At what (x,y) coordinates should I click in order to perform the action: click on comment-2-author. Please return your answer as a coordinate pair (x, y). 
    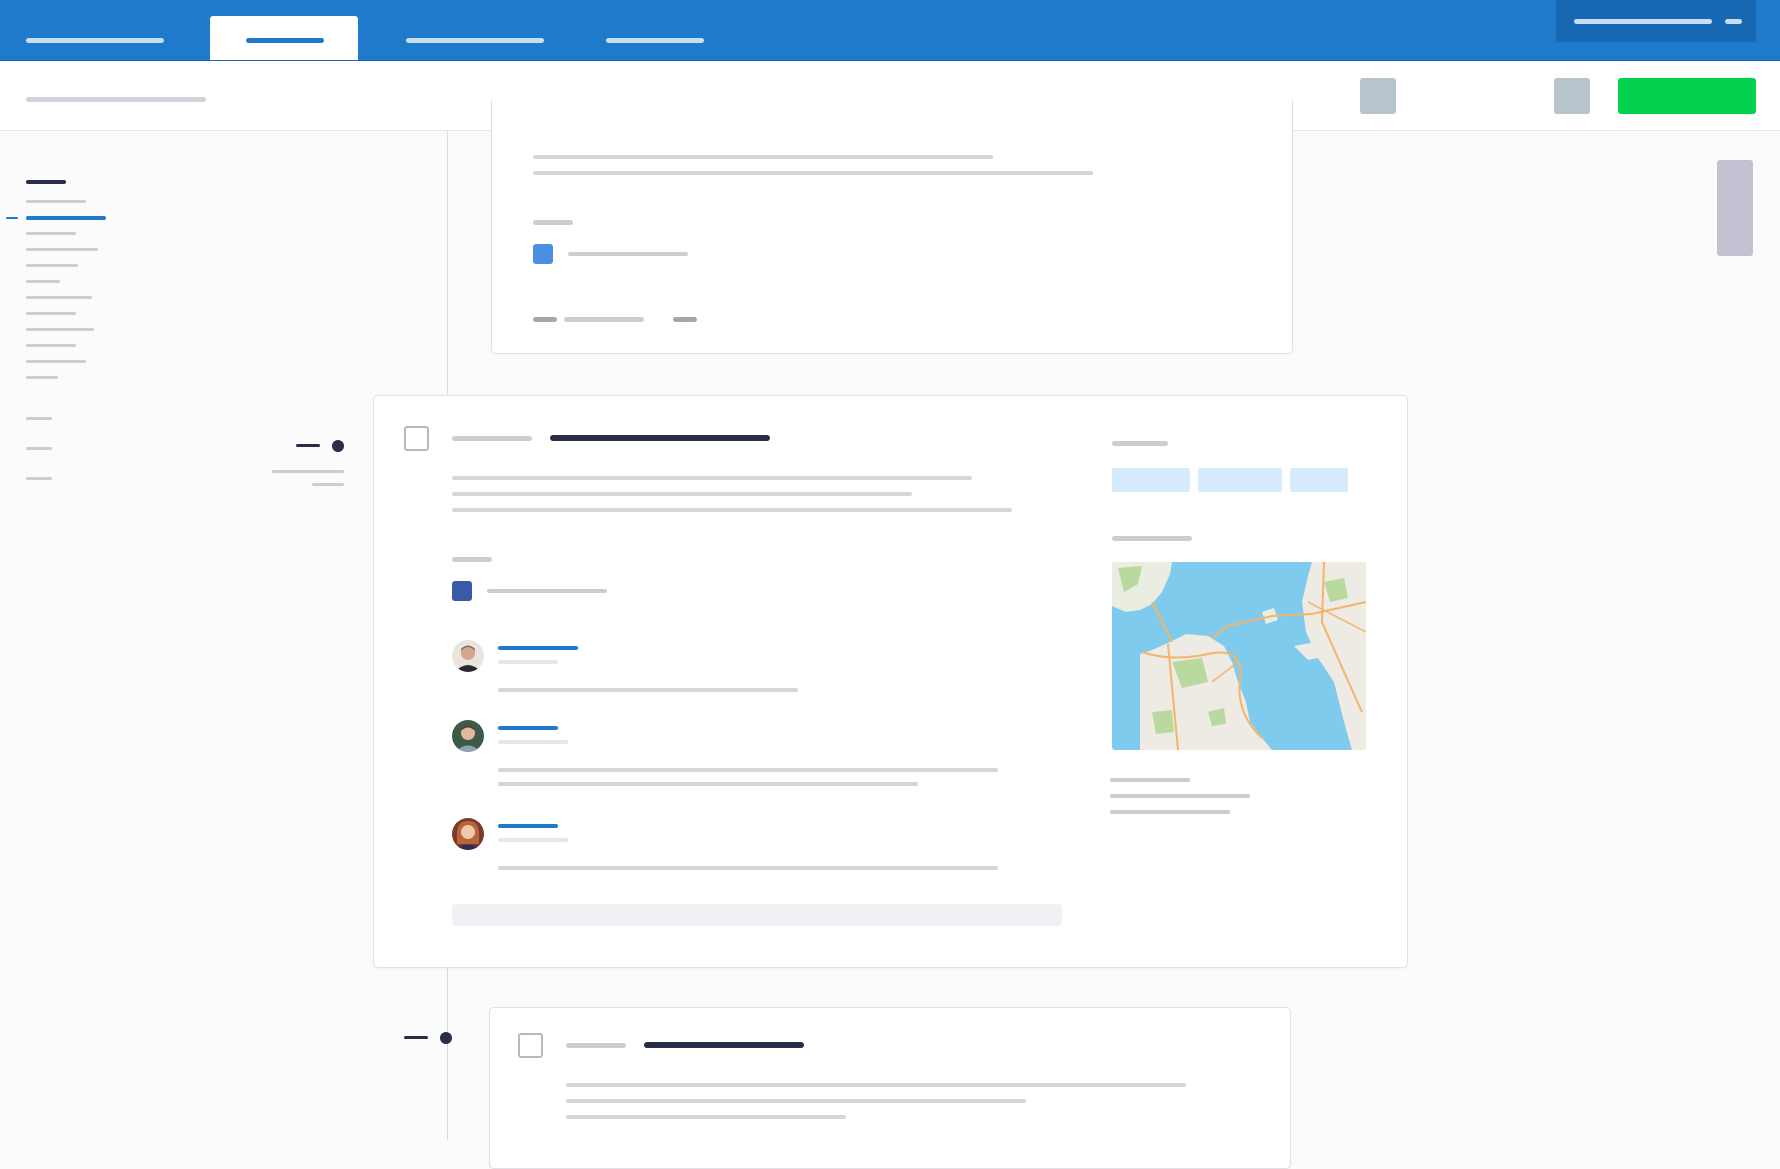
    Looking at the image, I should click on (528, 728).